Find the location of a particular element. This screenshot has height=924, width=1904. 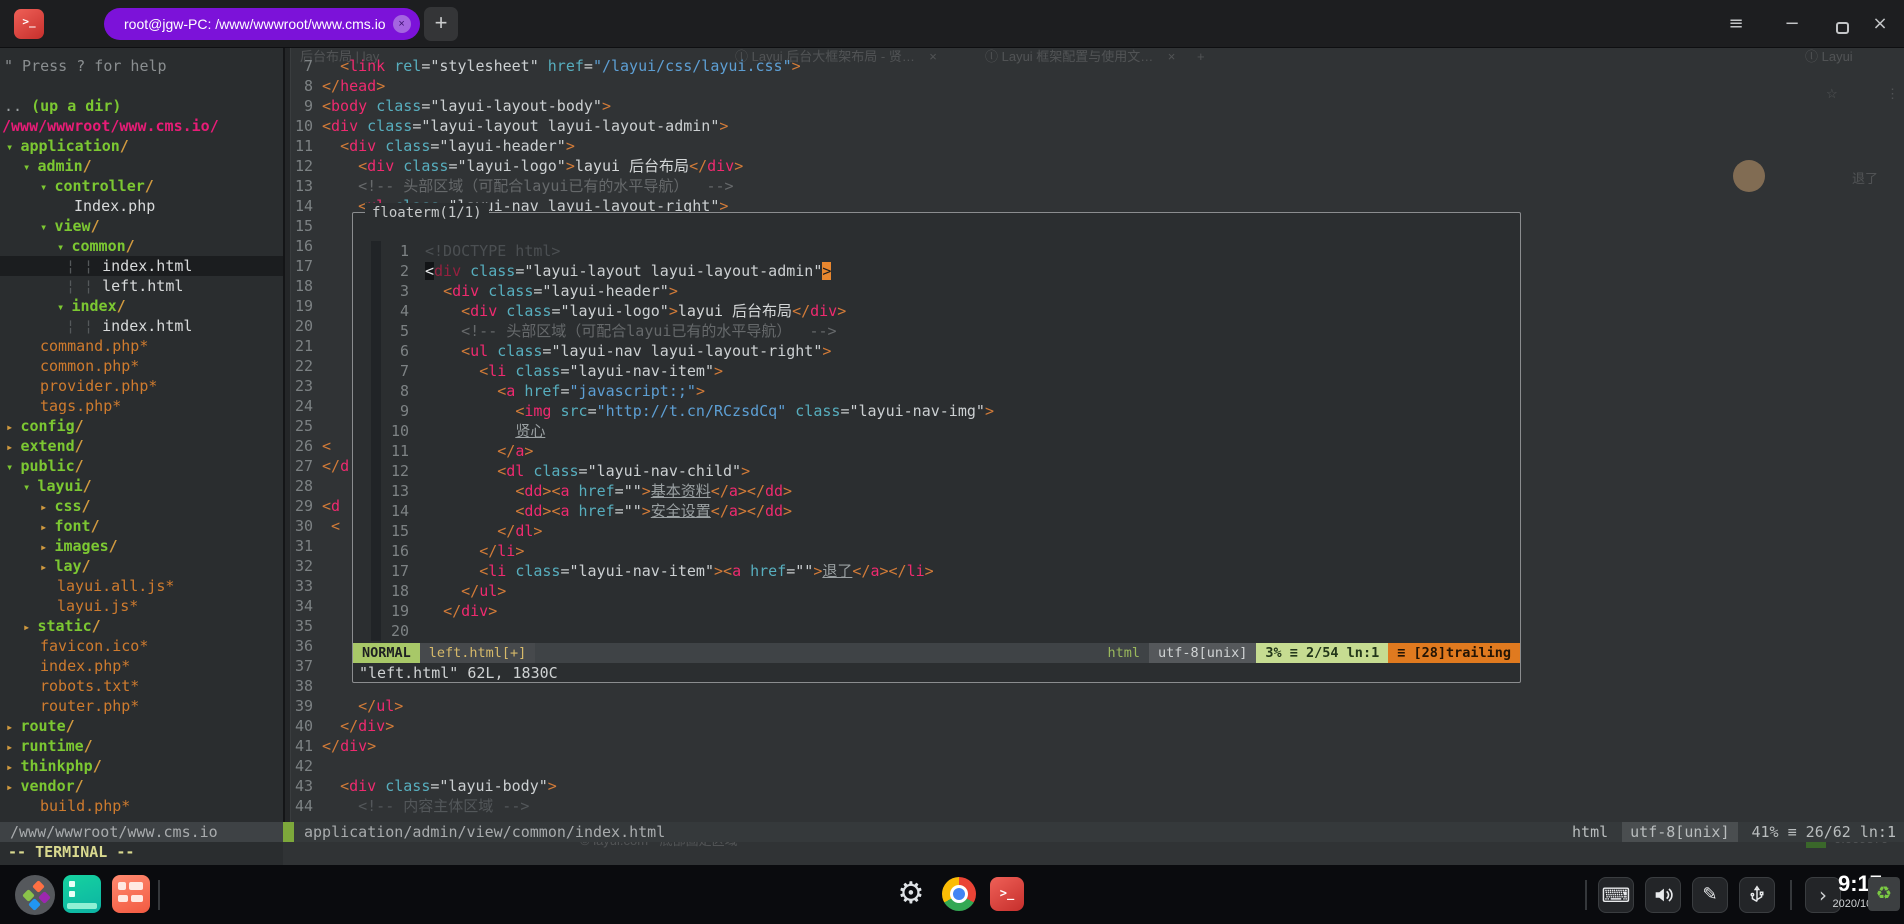

tree-item-index: ▾ index/ is located at coordinates (141, 306).